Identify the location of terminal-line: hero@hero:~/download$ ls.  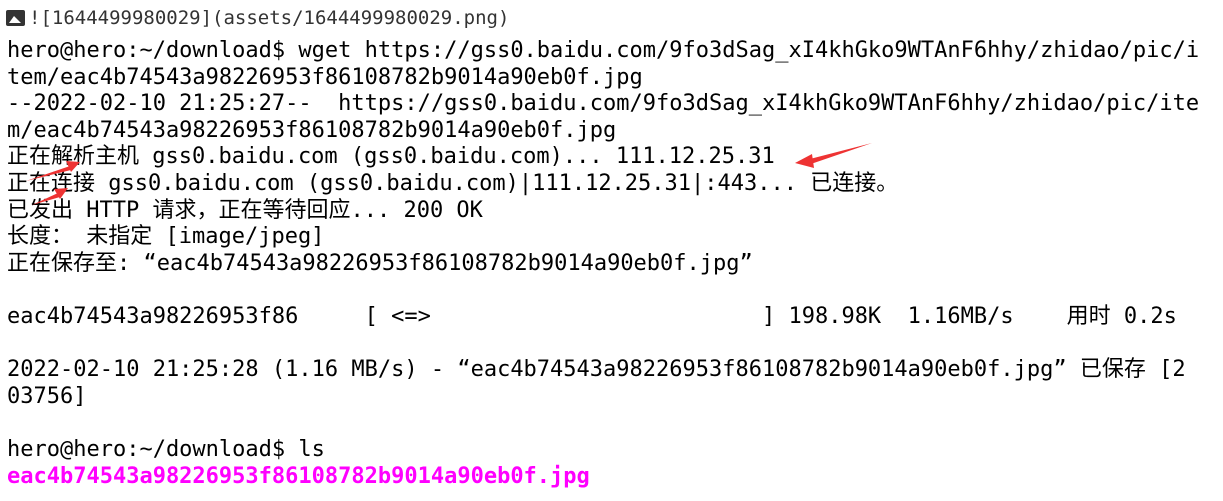
(166, 449).